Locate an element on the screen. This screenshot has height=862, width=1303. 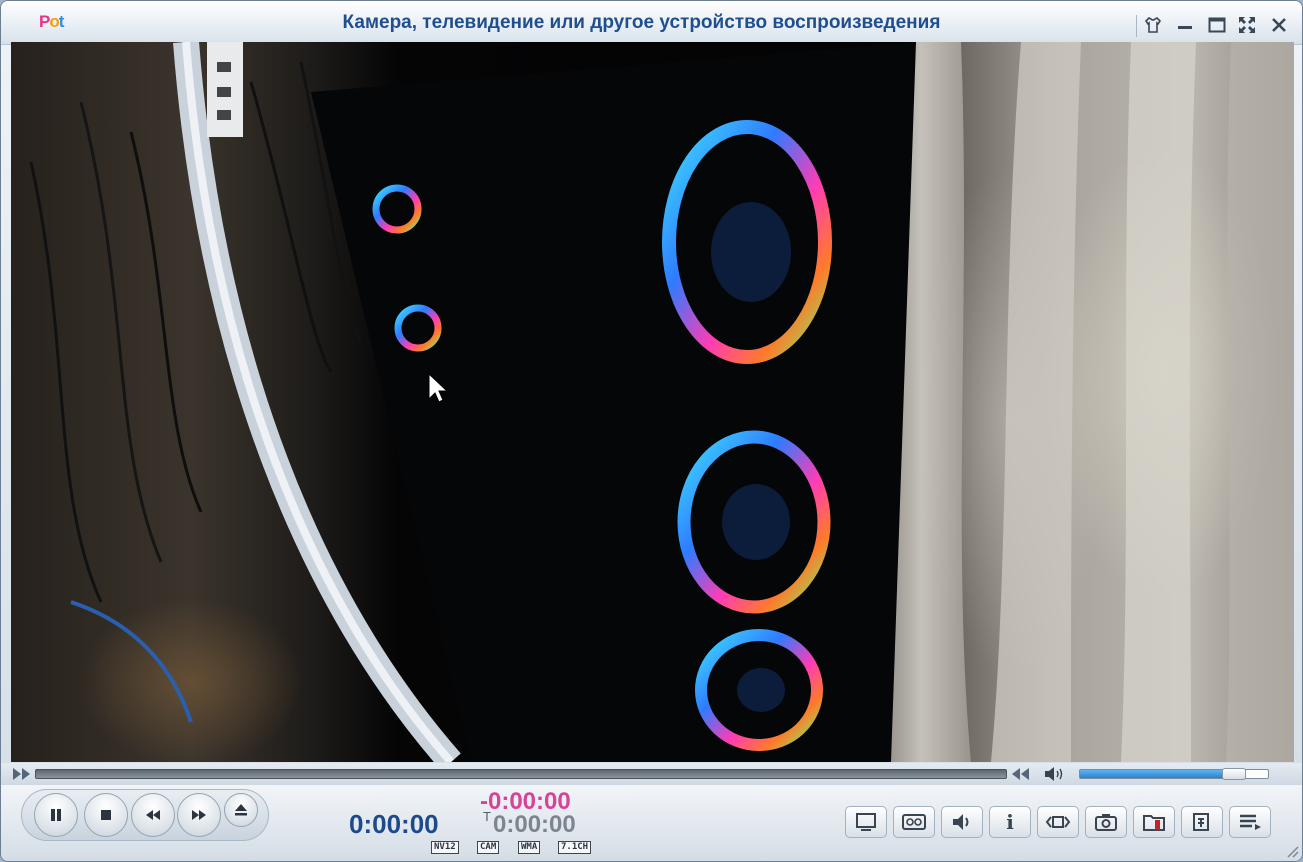
open-folder-button is located at coordinates (1154, 822).